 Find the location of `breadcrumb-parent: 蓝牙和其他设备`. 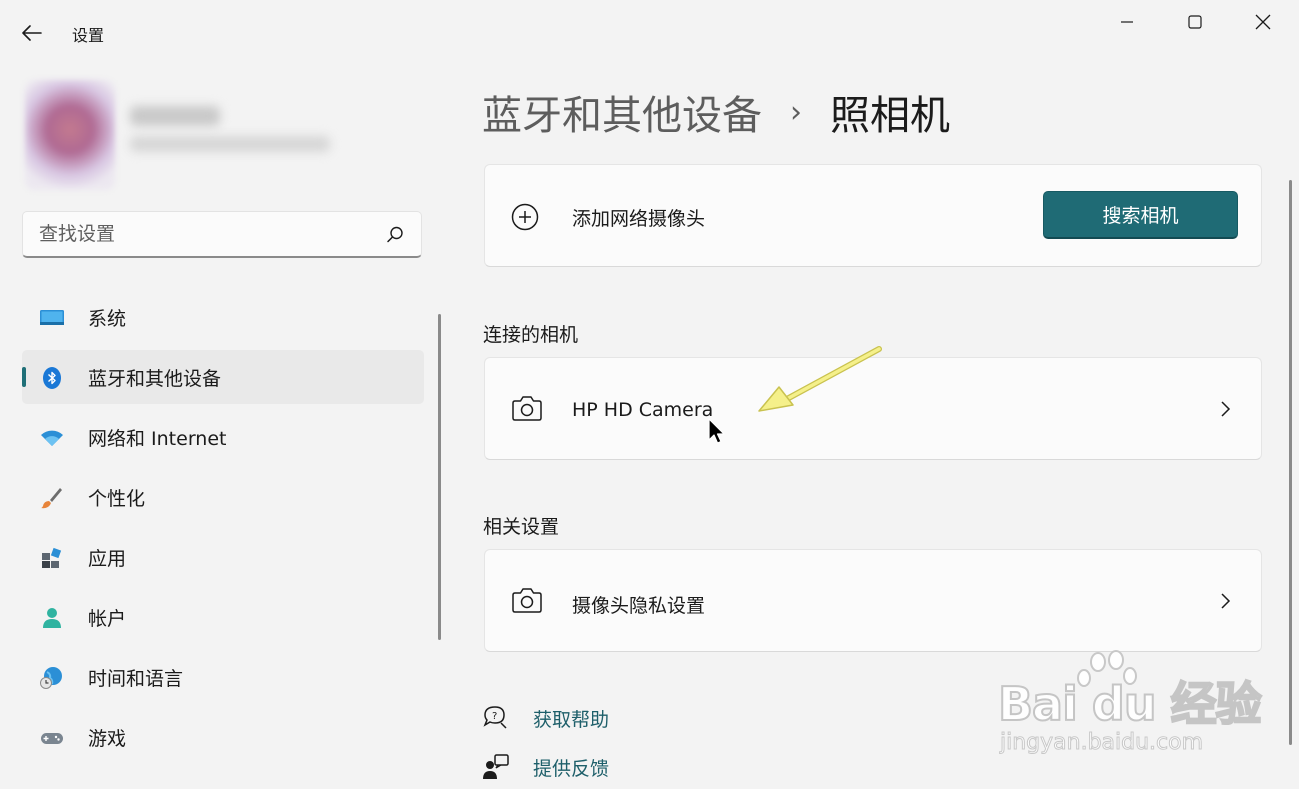

breadcrumb-parent: 蓝牙和其他设备 is located at coordinates (622, 112).